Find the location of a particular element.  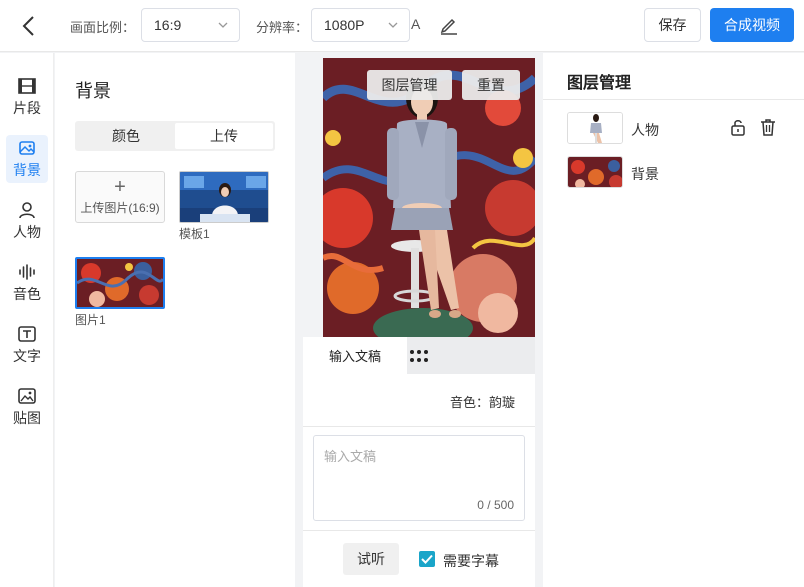

voice-selection: 音色：韵璇 is located at coordinates (482, 401).